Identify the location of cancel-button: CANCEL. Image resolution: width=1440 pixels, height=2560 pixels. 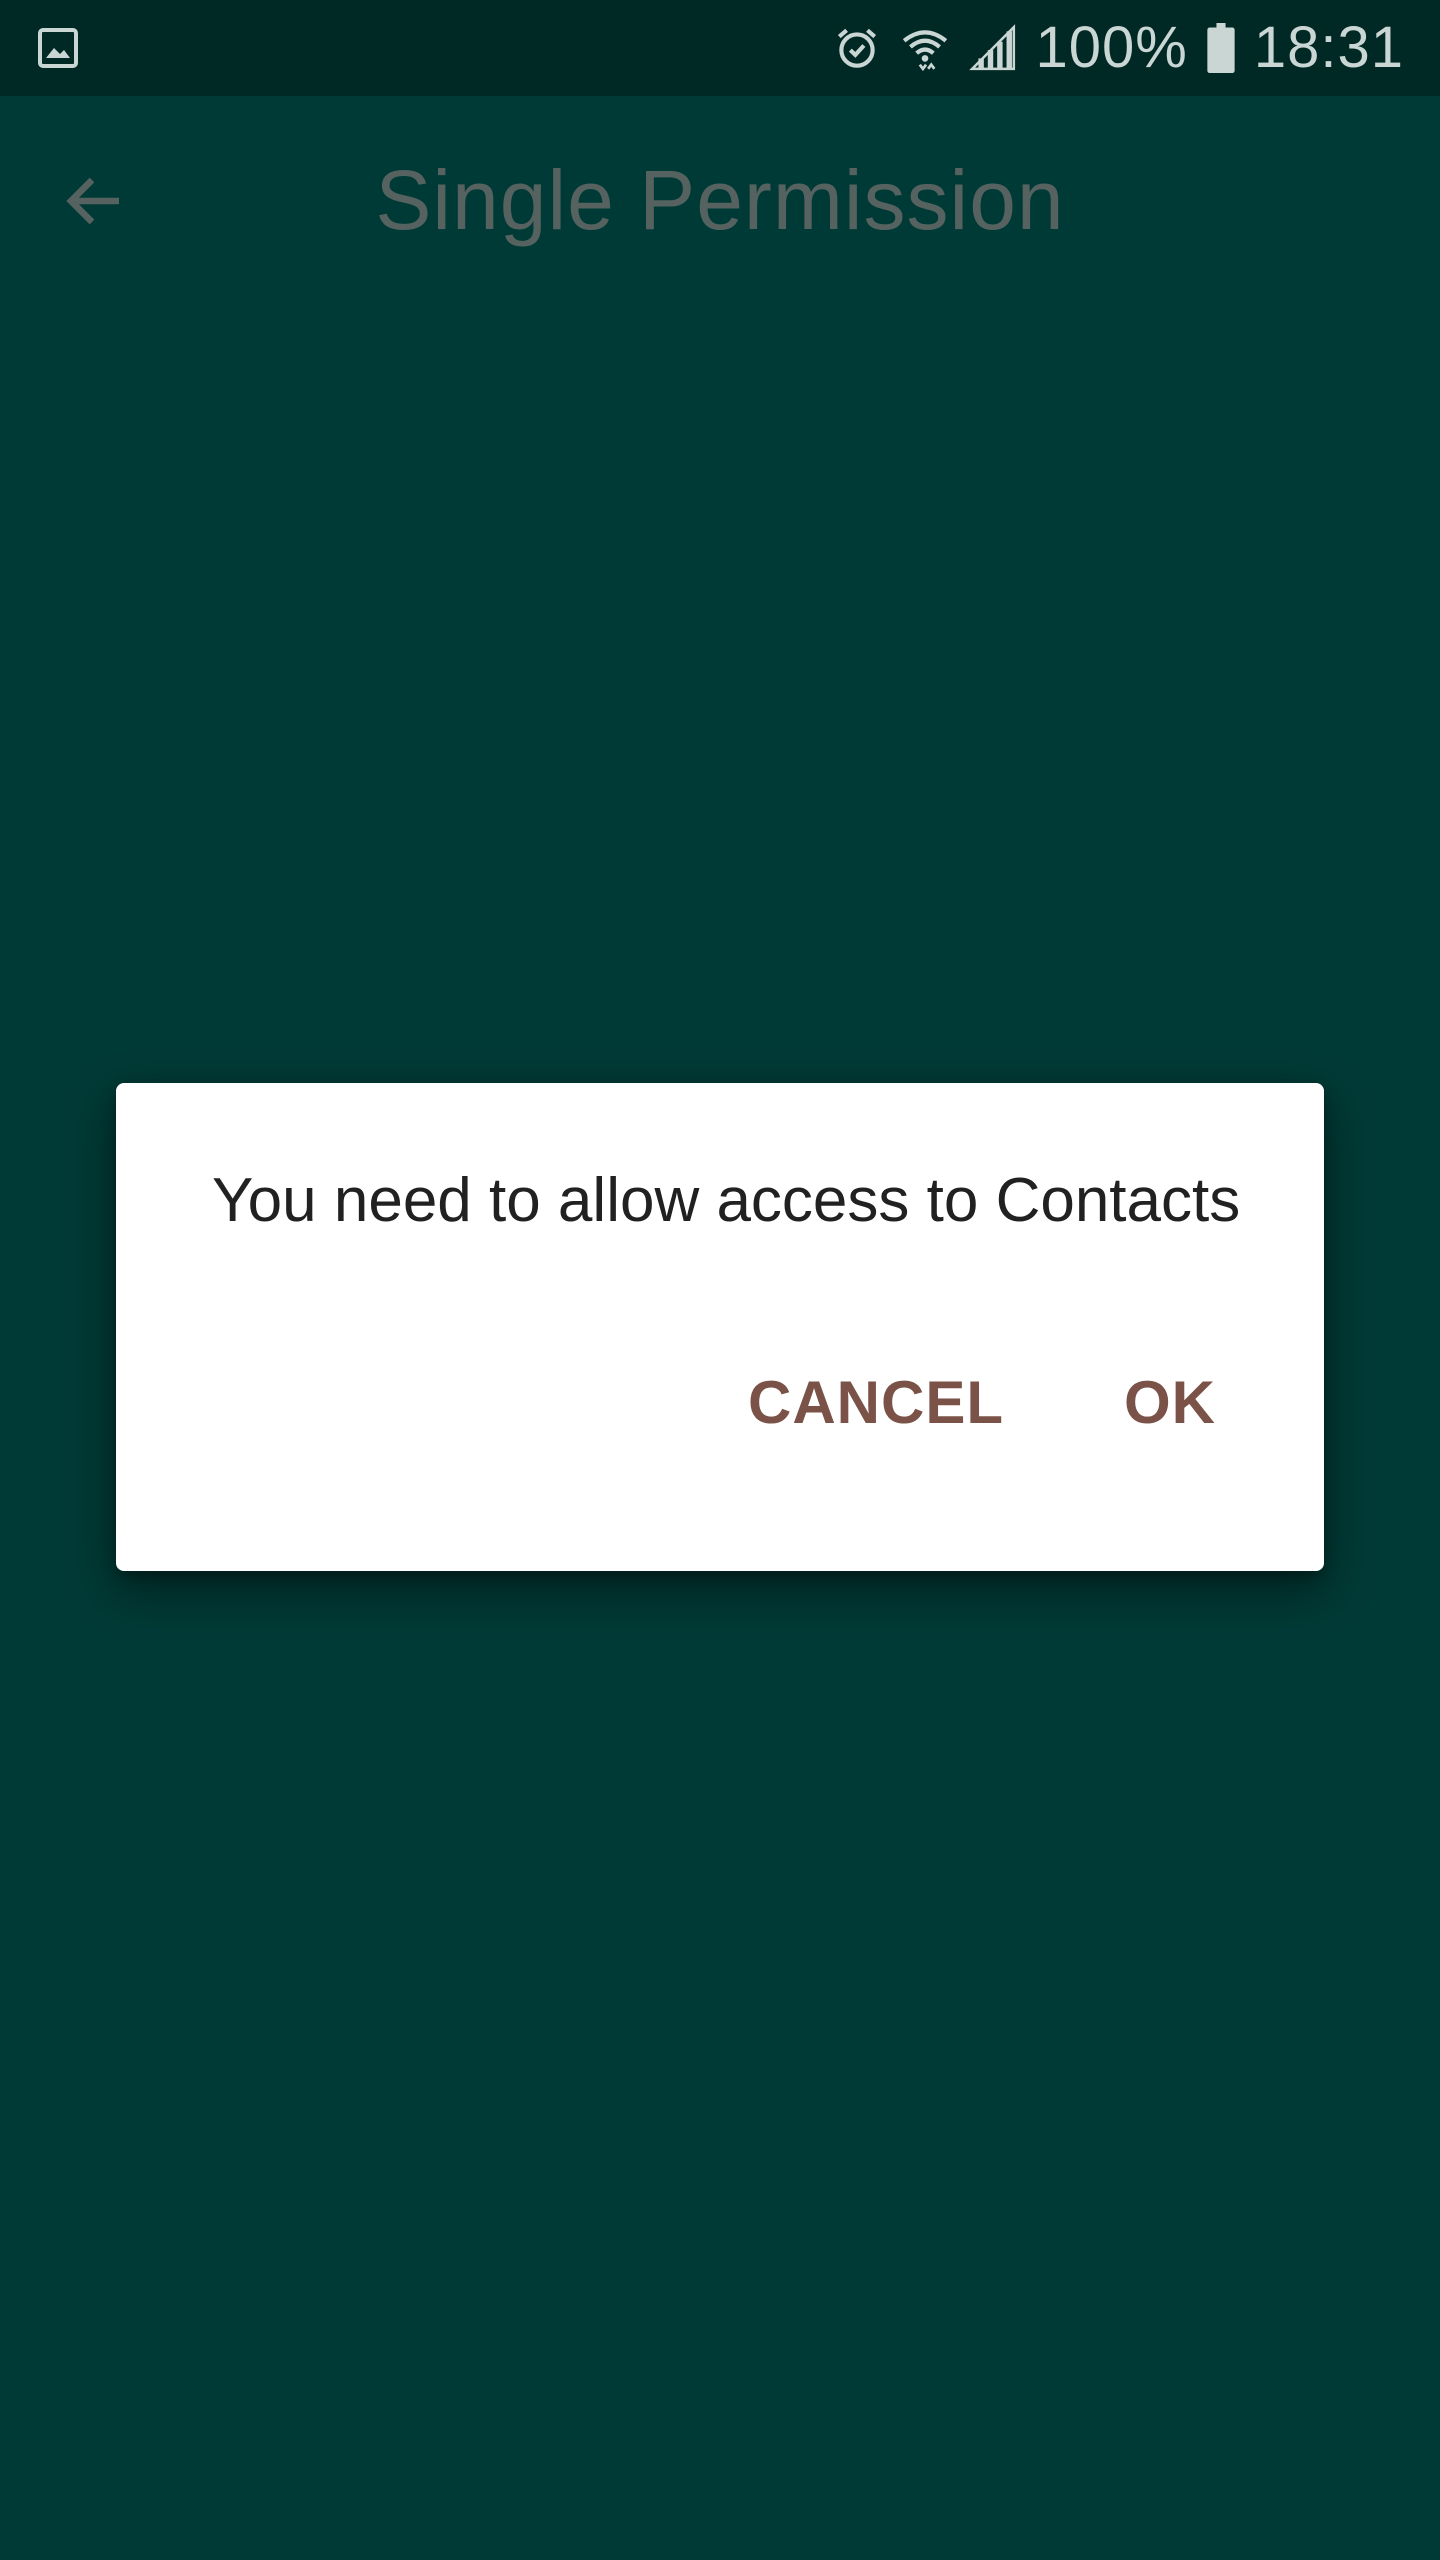
(876, 1403).